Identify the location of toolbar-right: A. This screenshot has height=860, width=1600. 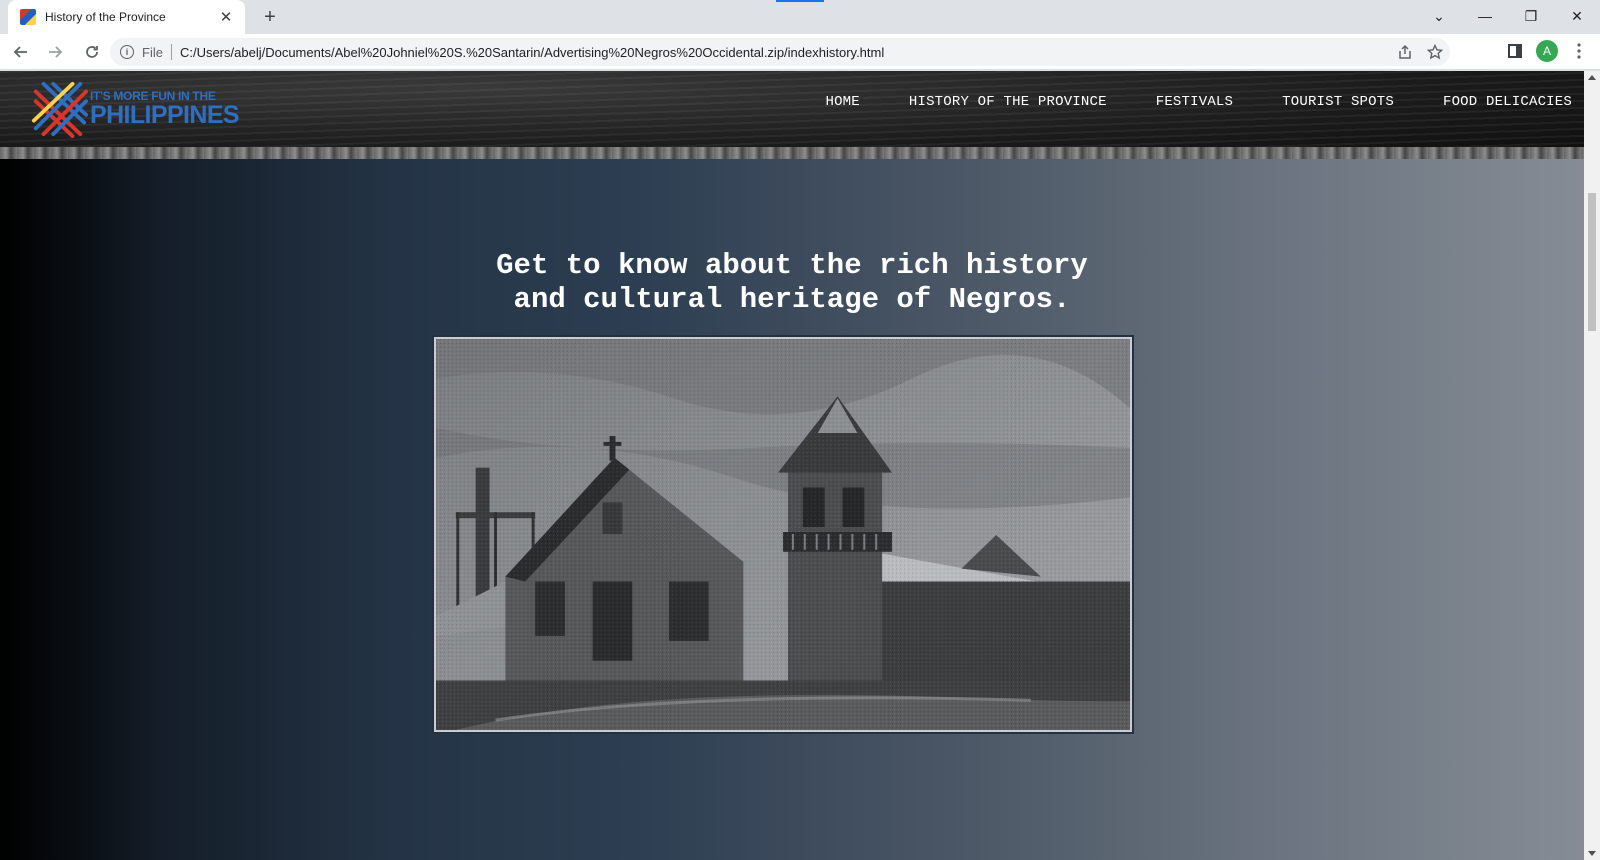
(1547, 51).